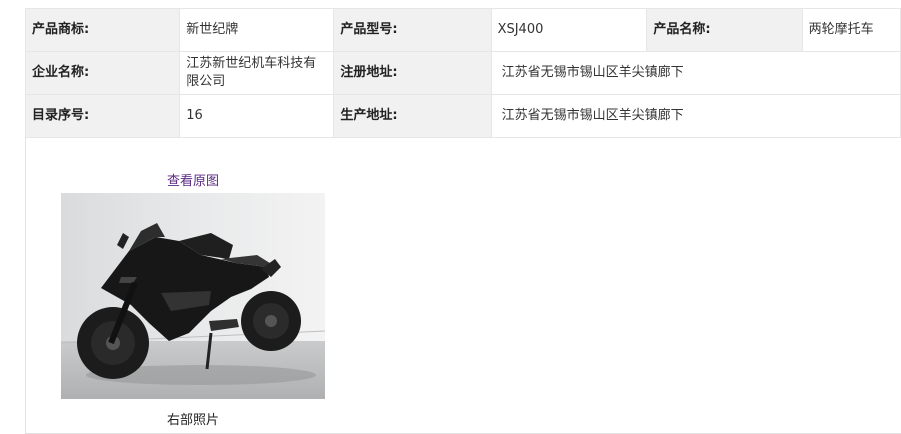 The width and height of the screenshot is (901, 434). Describe the element at coordinates (412, 30) in the screenshot. I see `model-label: 产品型号:` at that location.